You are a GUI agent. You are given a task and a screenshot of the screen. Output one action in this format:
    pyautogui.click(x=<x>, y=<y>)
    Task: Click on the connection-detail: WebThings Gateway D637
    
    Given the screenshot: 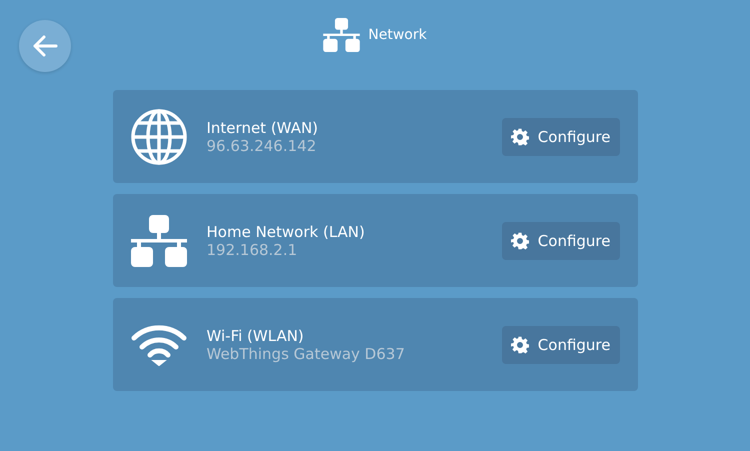 What is the action you would take?
    pyautogui.click(x=306, y=353)
    